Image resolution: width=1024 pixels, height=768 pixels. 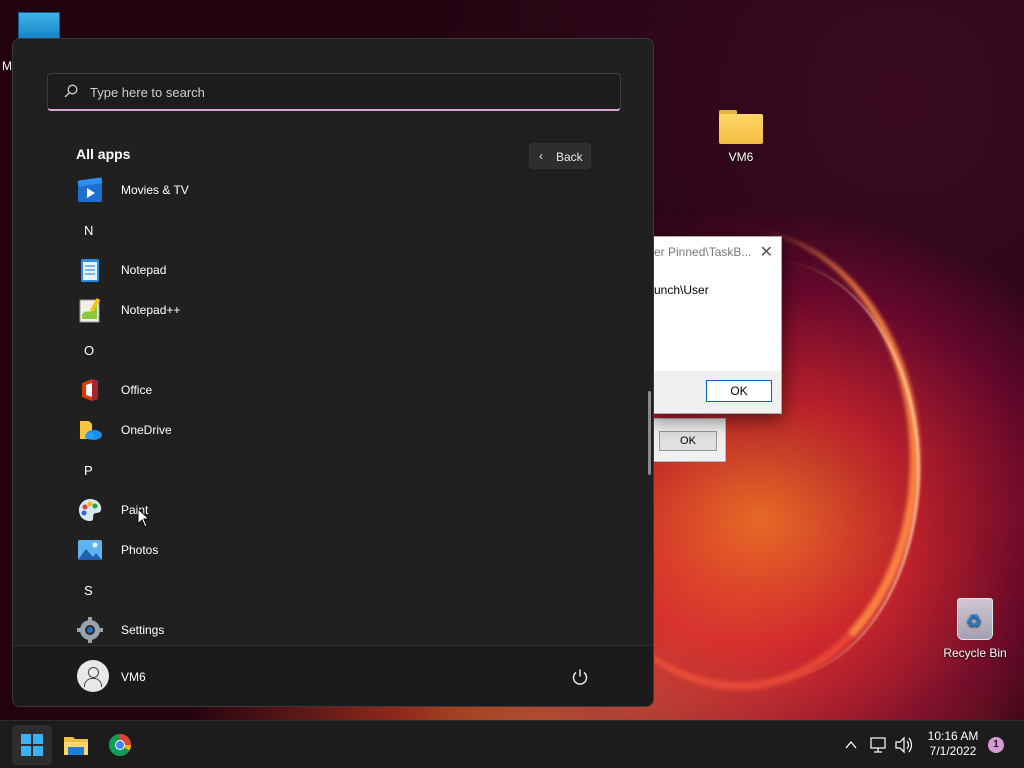 What do you see at coordinates (851, 744) in the screenshot?
I see `tray-overflow-chevron-icon` at bounding box center [851, 744].